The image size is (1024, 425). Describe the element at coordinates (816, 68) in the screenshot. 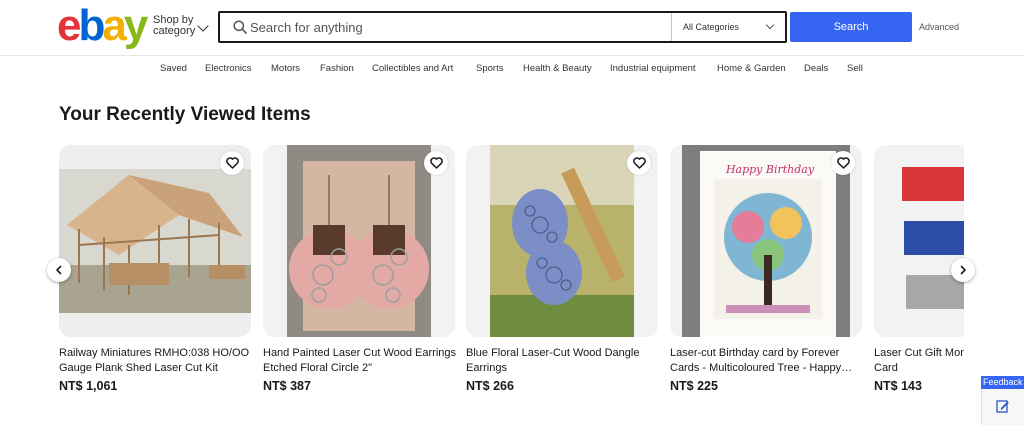

I see `nav-item-deals: Deals` at that location.